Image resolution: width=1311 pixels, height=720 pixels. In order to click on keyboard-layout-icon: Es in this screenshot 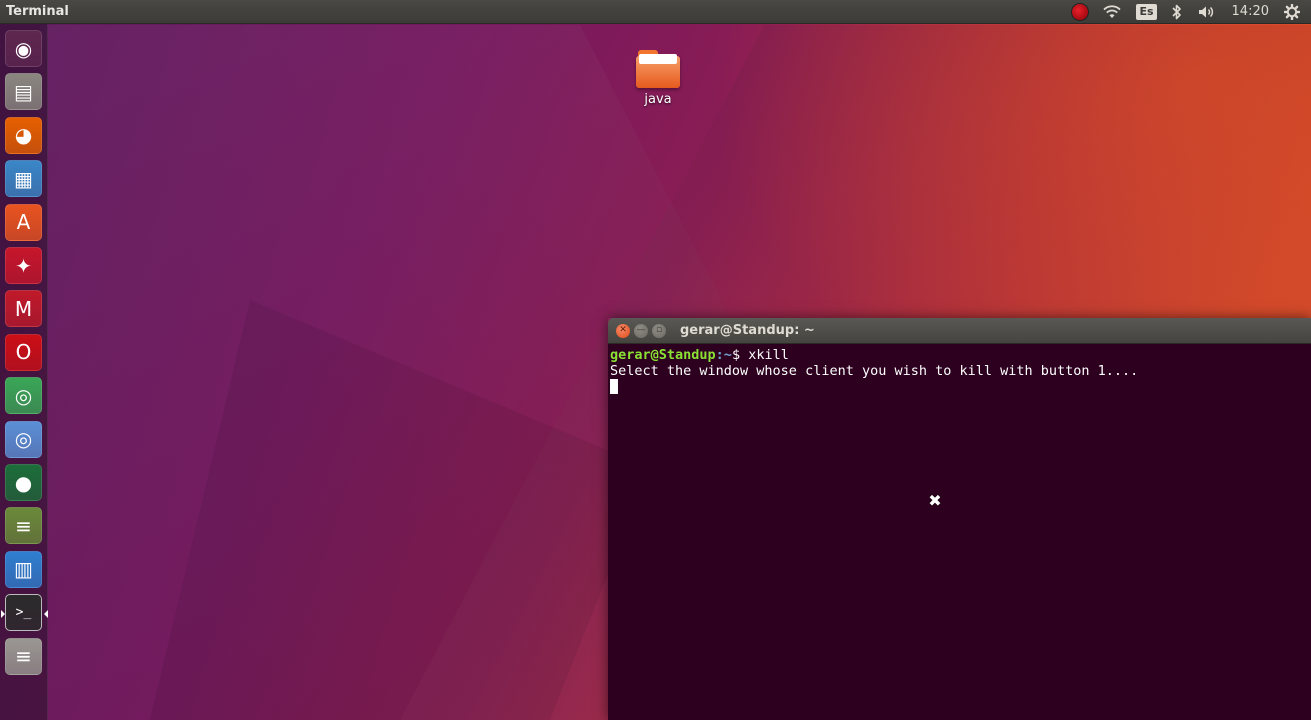, I will do `click(1146, 11)`.